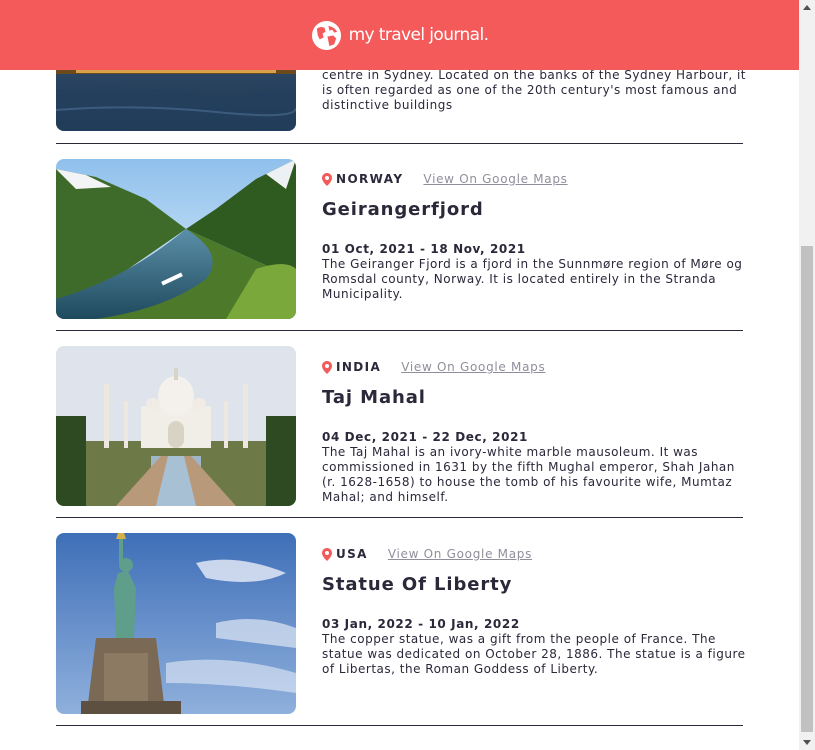  I want to click on vertical-scrollbar, so click(807, 375).